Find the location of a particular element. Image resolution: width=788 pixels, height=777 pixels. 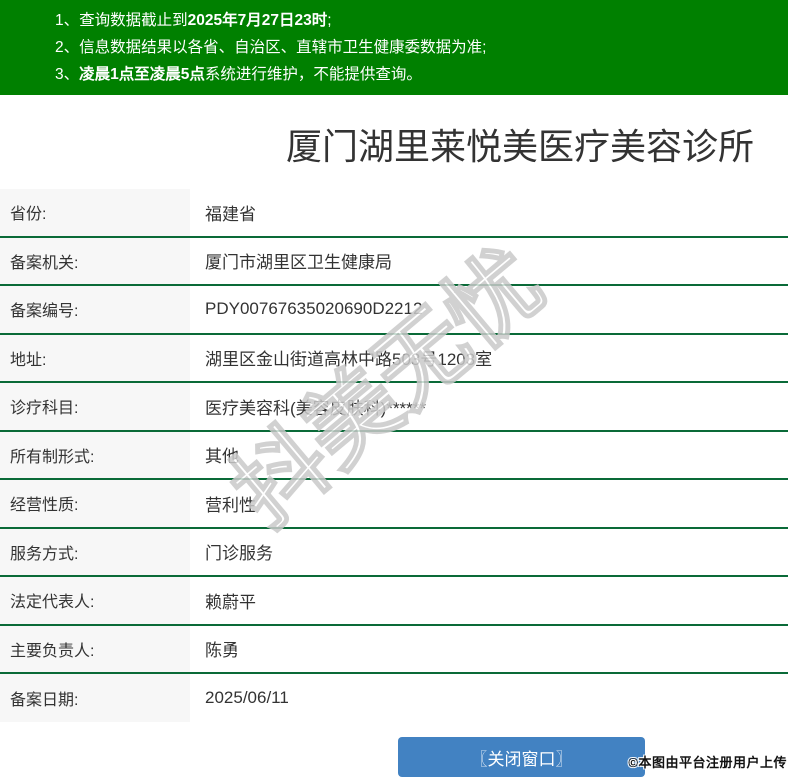

row-value: 营利性 is located at coordinates (230, 505).